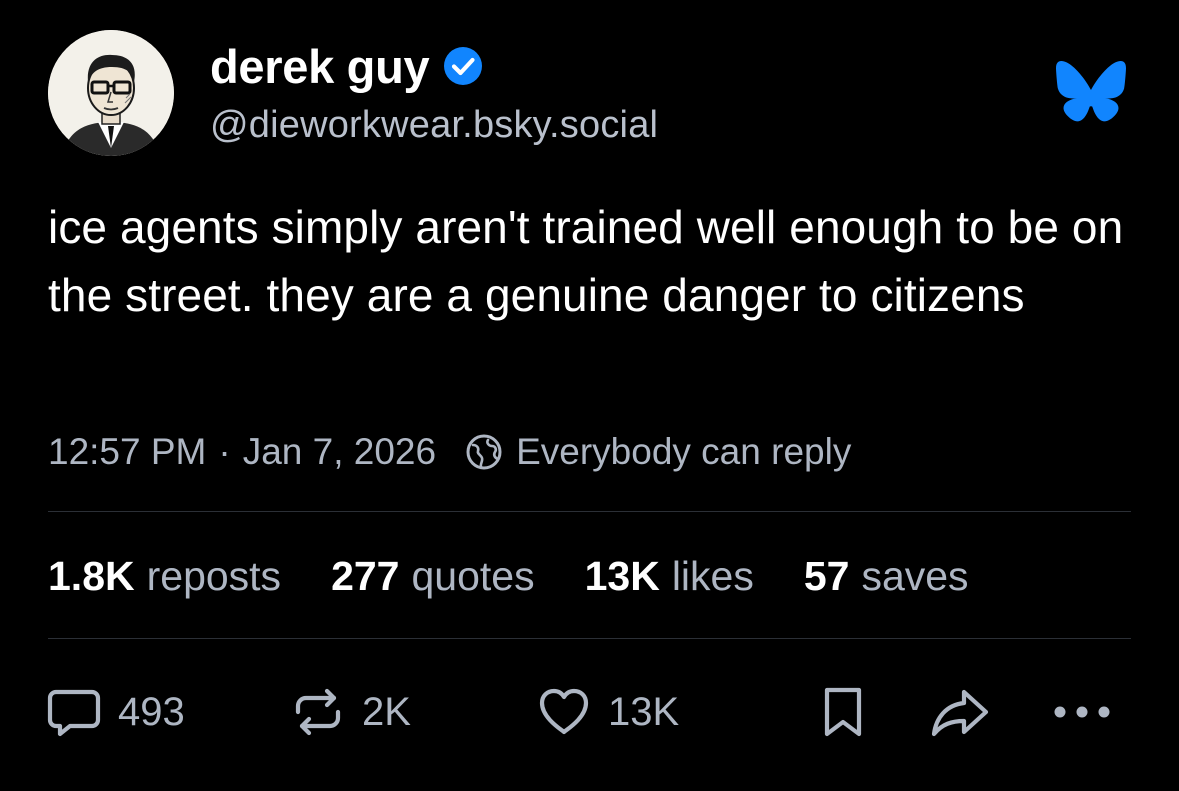  What do you see at coordinates (826, 575) in the screenshot?
I see `stat-value: 57` at bounding box center [826, 575].